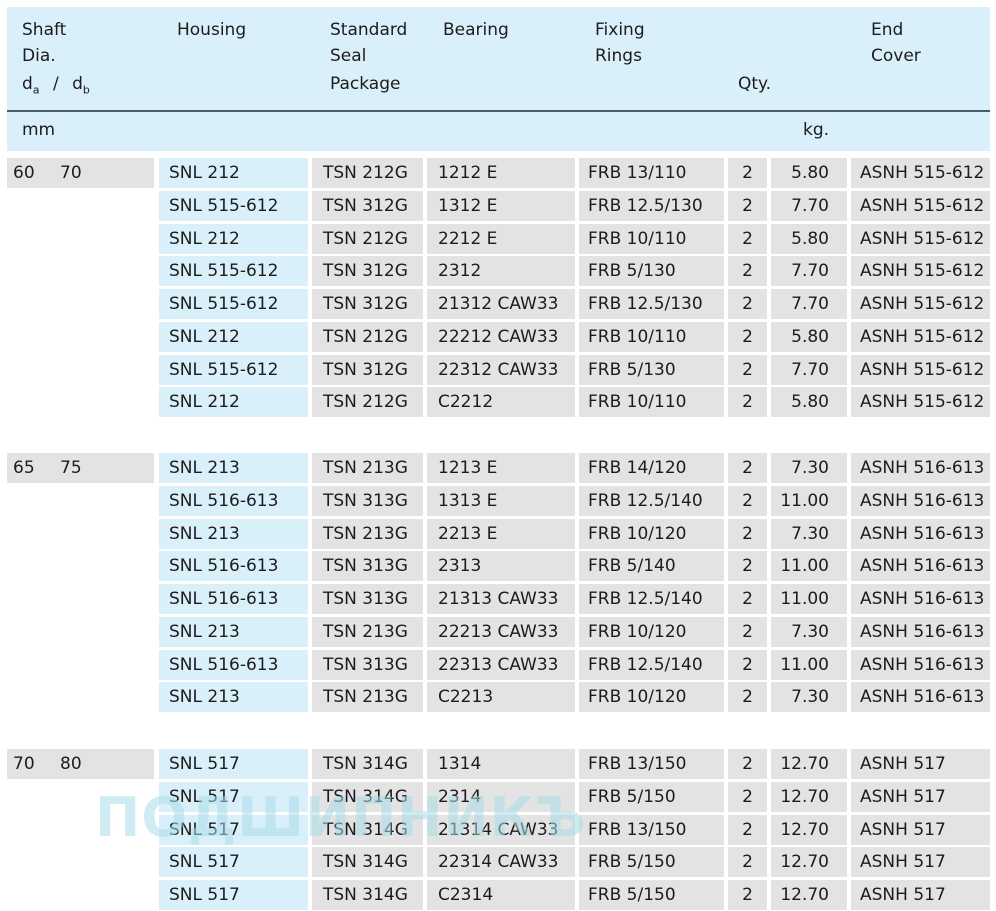  Describe the element at coordinates (501, 862) in the screenshot. I see `bearing-cell: 22314 CAW33` at that location.